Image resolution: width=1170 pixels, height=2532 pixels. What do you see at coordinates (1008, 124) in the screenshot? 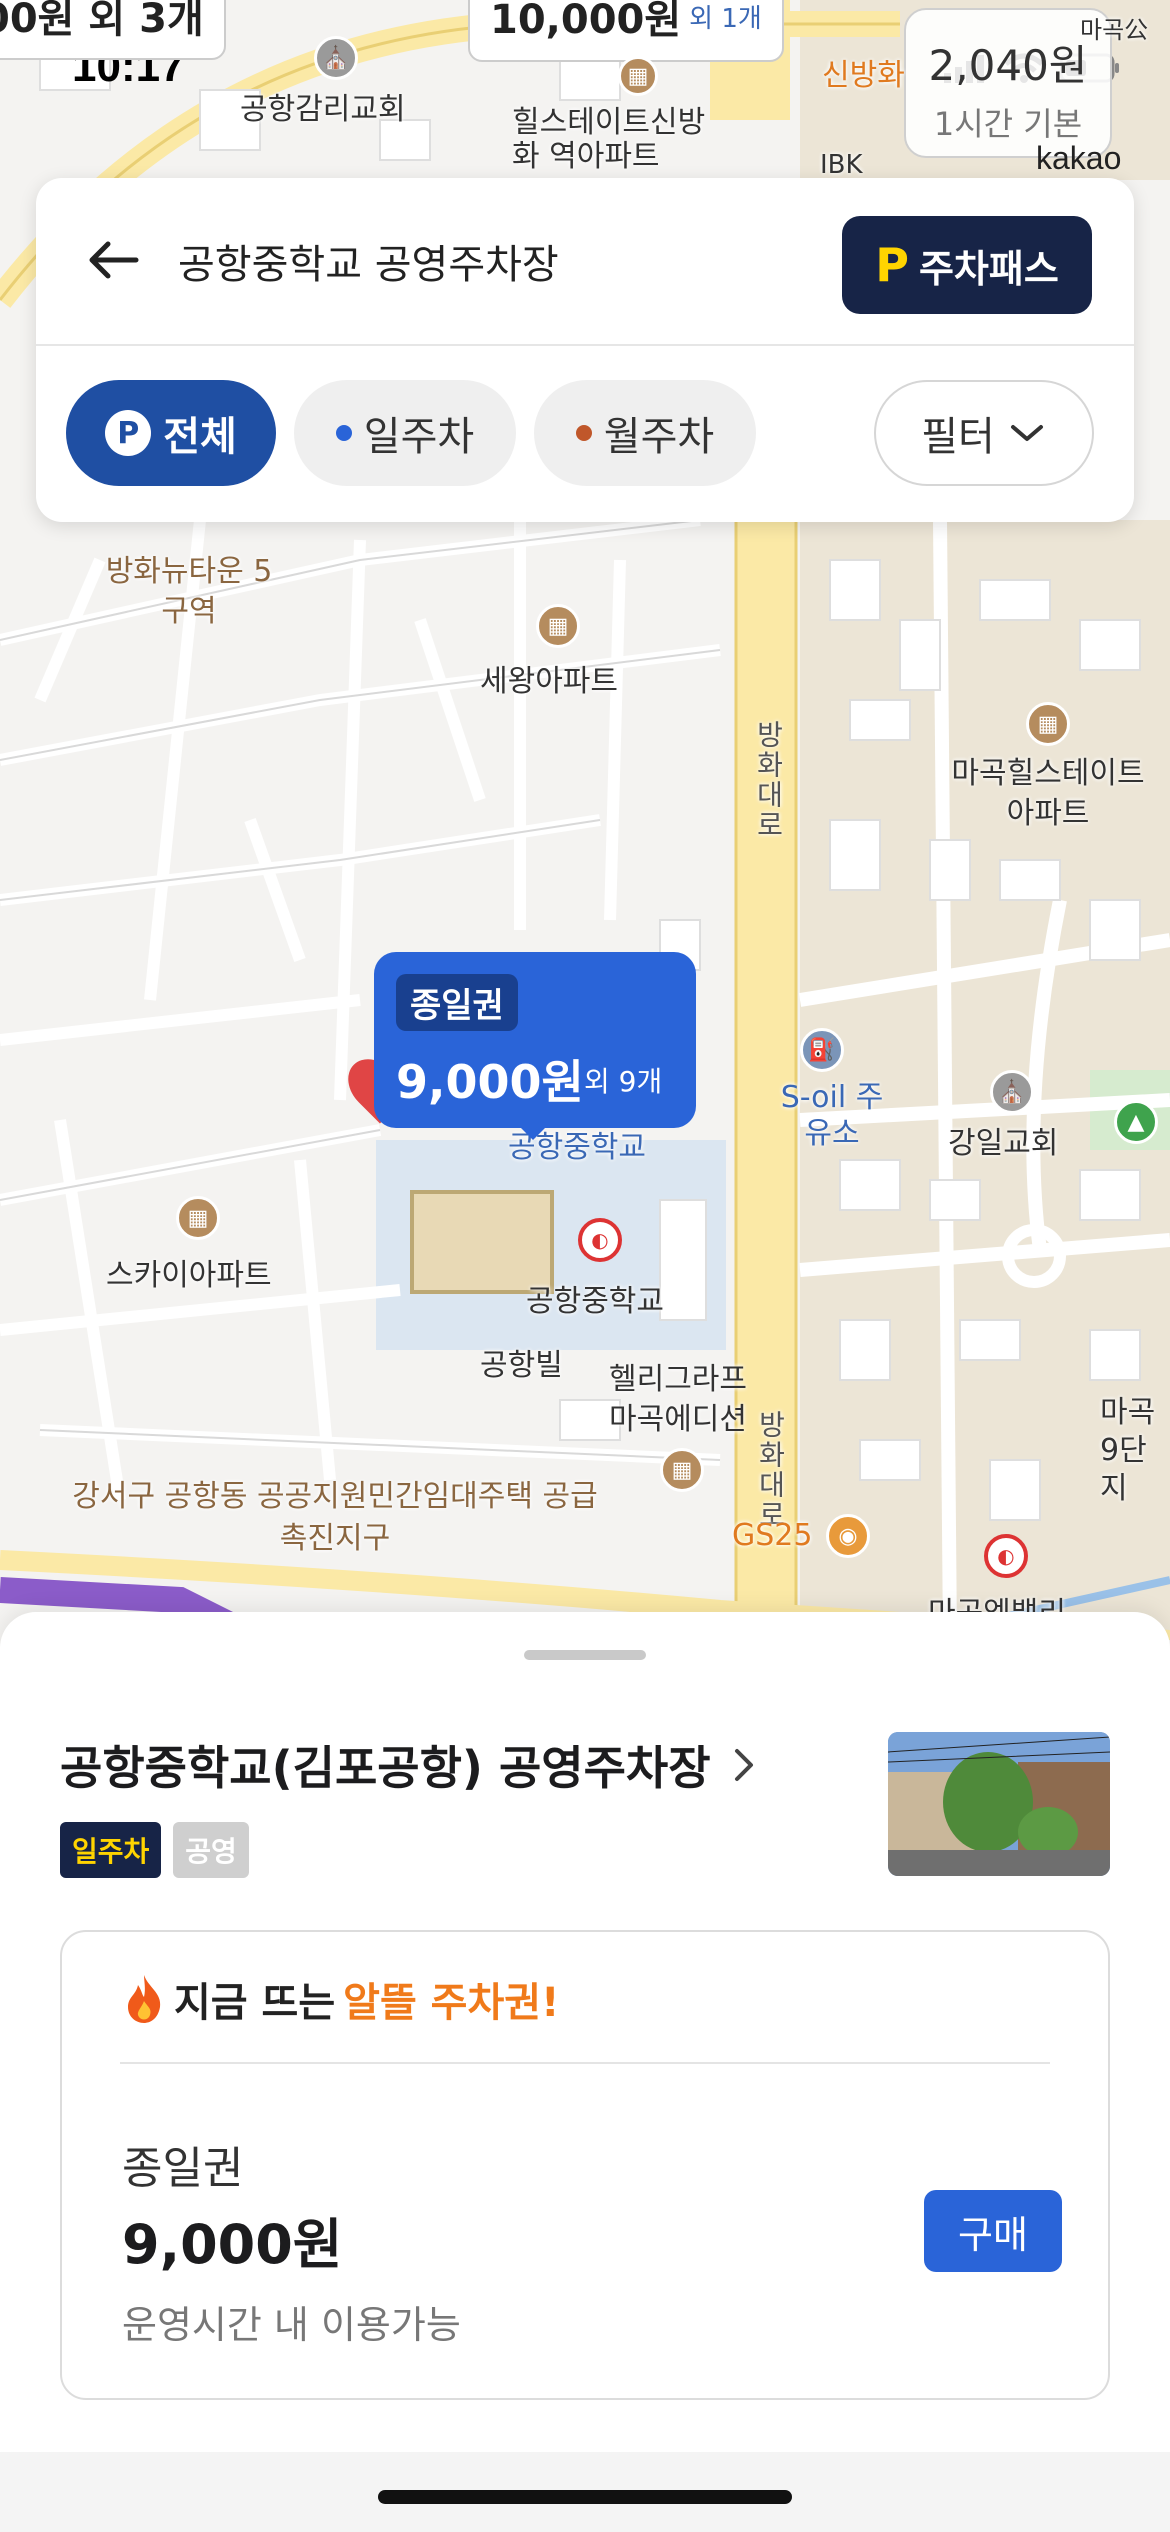
I see `chip-desc: 1시간 기본` at bounding box center [1008, 124].